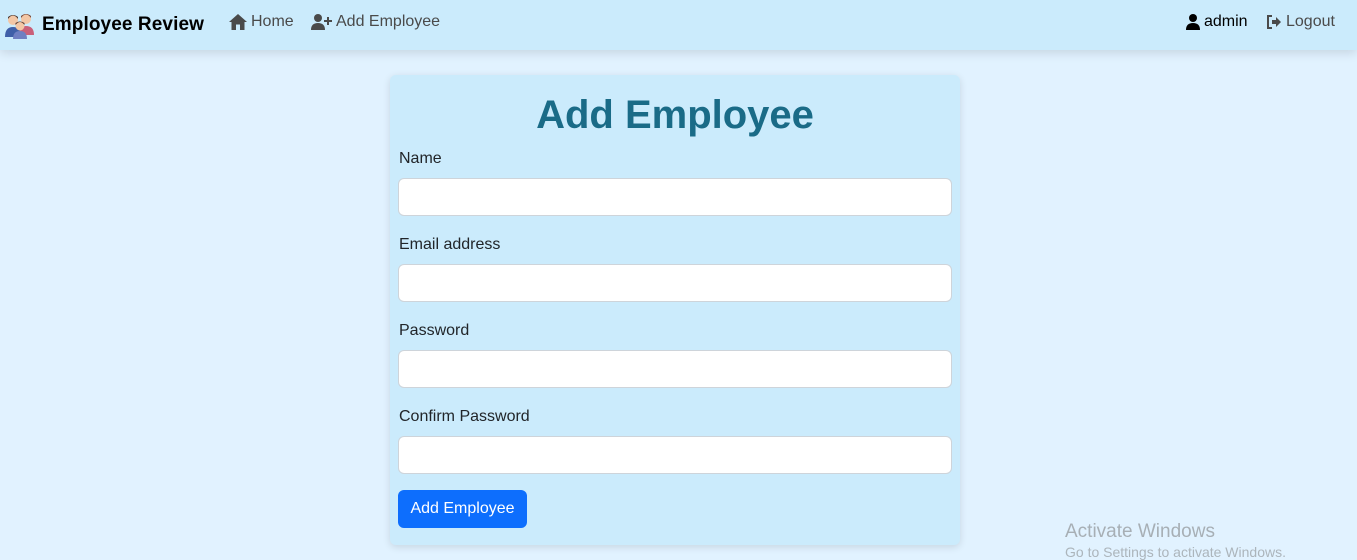  Describe the element at coordinates (675, 369) in the screenshot. I see `password-input` at that location.